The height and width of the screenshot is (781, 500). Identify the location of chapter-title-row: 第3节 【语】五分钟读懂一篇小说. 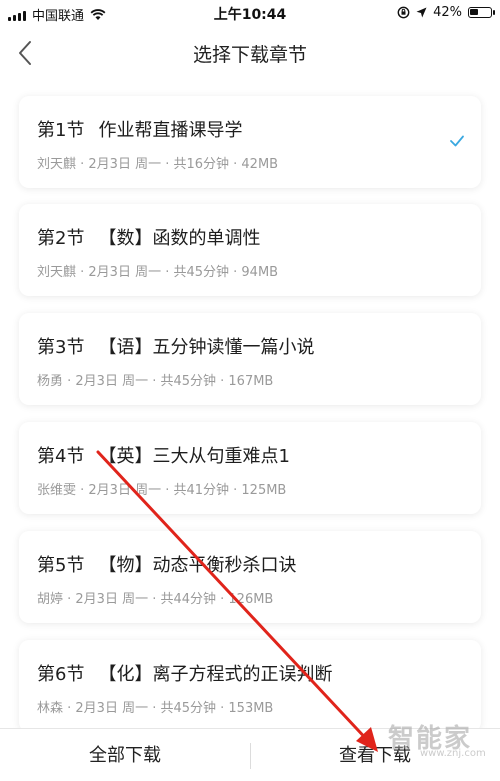
(175, 346).